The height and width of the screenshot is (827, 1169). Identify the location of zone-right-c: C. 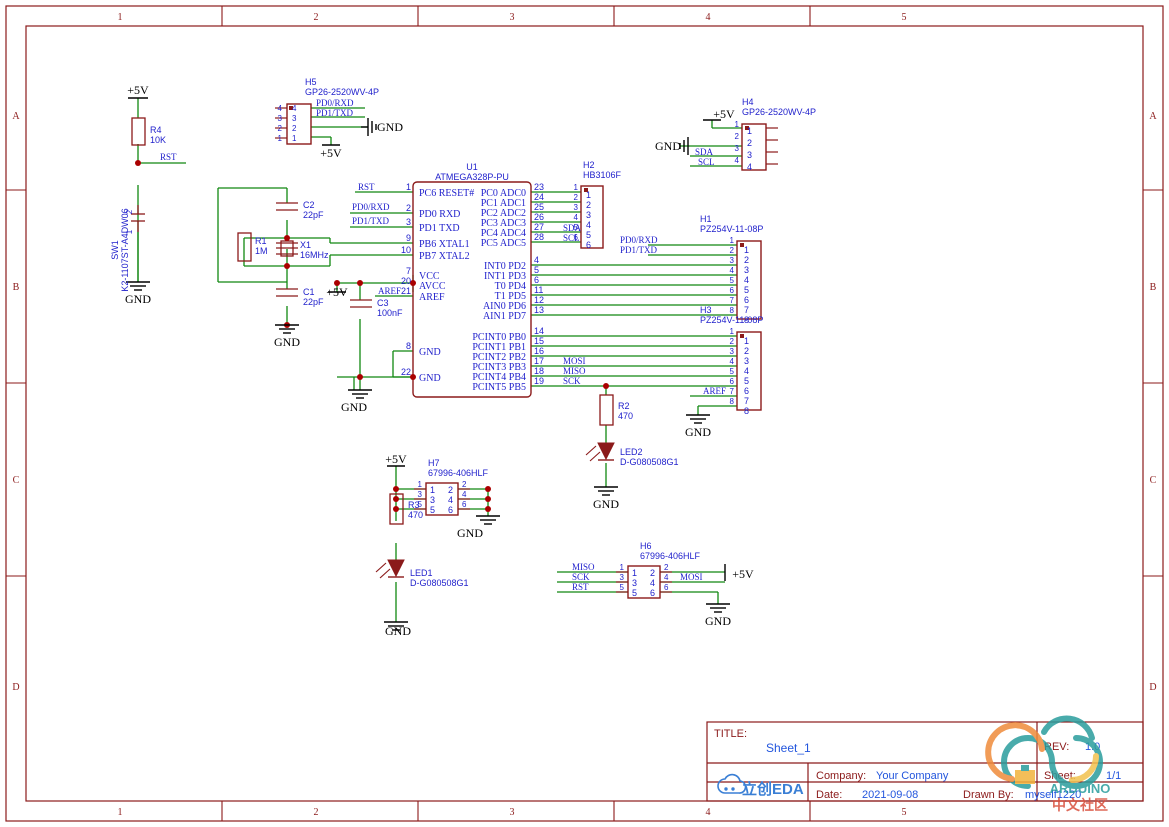
(1153, 480).